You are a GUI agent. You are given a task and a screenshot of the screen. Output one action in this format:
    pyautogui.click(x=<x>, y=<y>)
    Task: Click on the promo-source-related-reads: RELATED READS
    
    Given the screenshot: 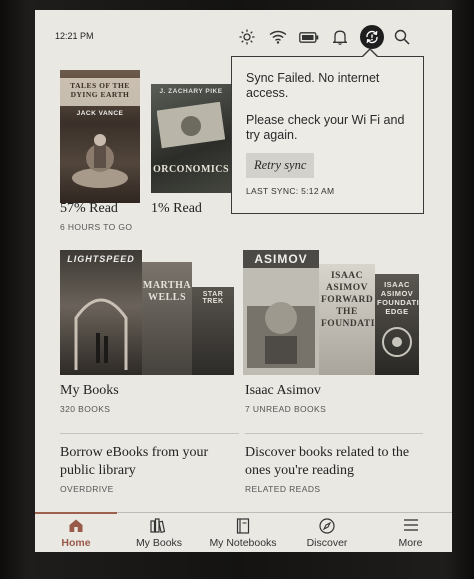 What is the action you would take?
    pyautogui.click(x=283, y=489)
    